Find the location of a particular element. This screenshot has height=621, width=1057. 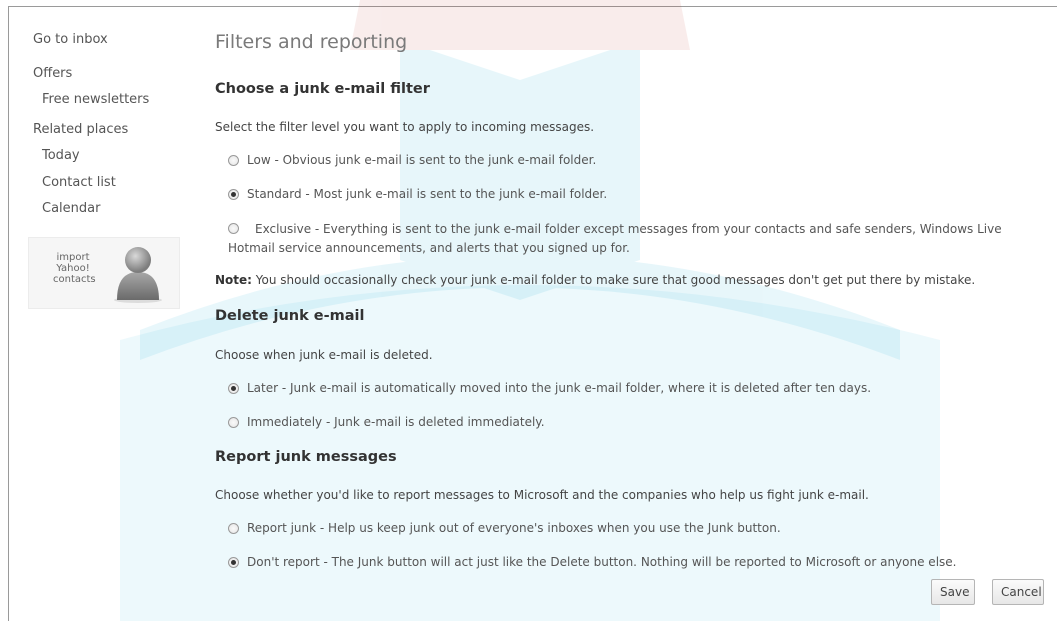

note-label: Note: is located at coordinates (233, 280).